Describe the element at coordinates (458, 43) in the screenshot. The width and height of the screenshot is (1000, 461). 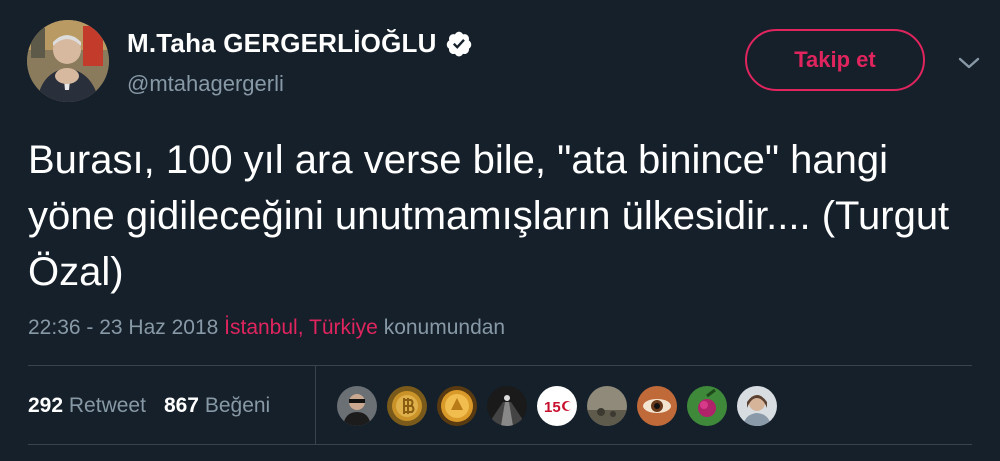
I see `verified-badge-icon` at that location.